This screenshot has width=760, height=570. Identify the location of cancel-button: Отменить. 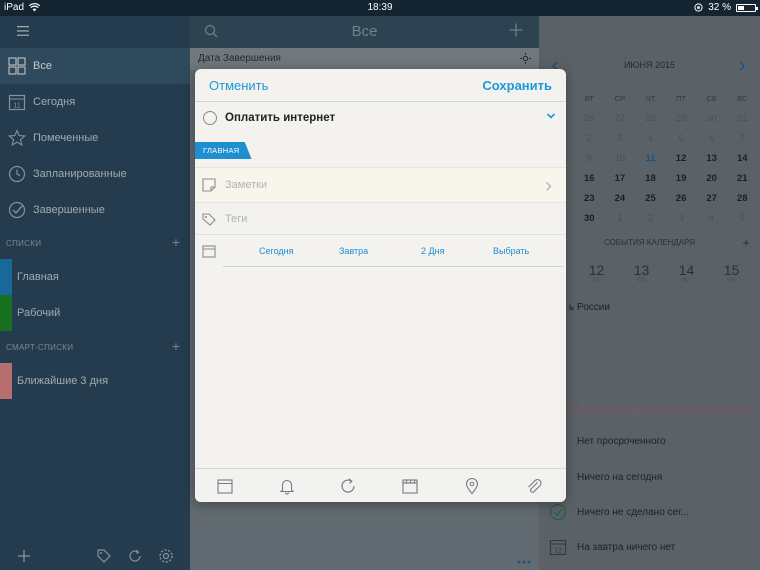
(238, 85).